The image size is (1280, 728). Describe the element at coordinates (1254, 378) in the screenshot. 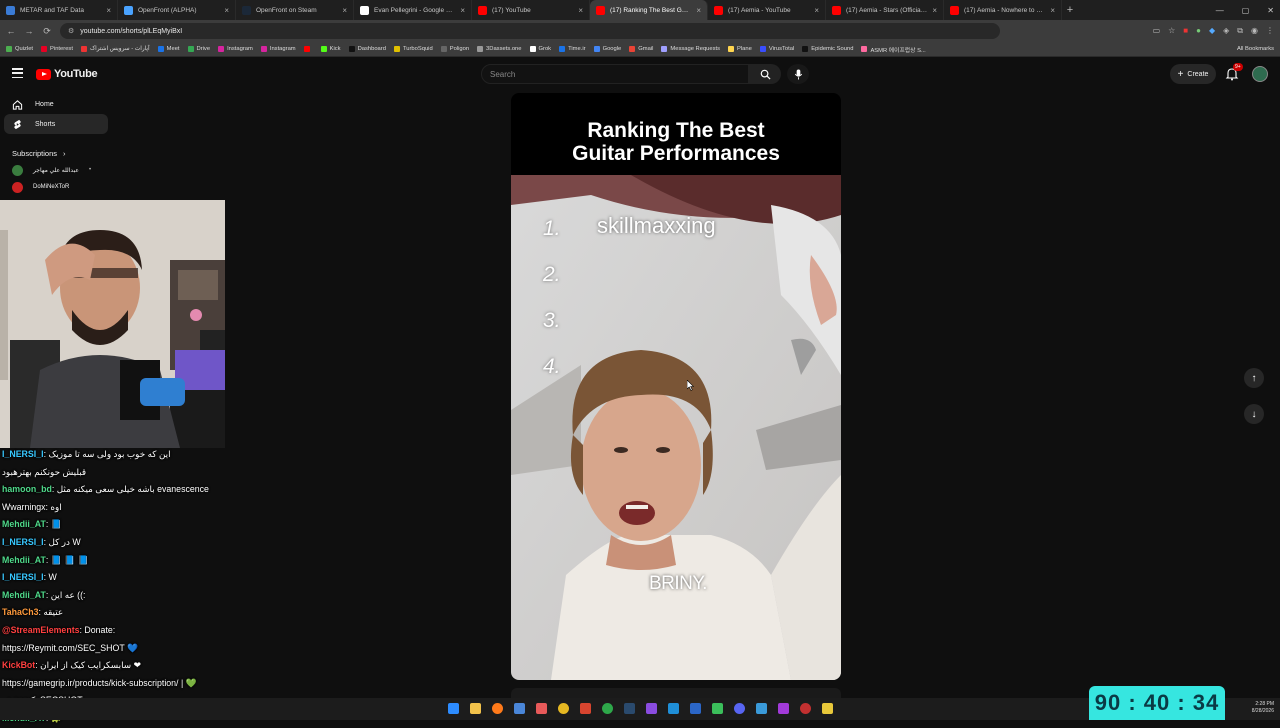

I see `previous-short-button: ↑` at that location.